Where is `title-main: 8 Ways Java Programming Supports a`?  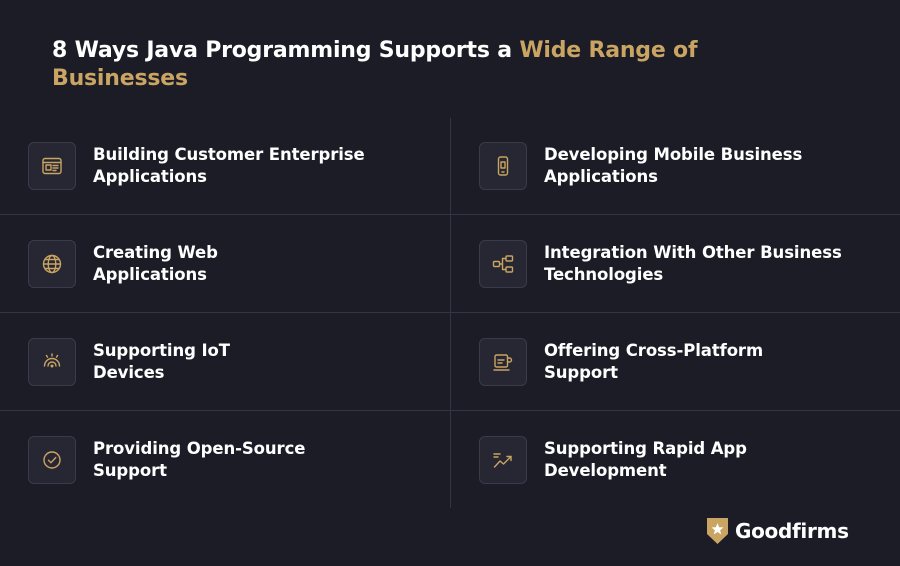 title-main: 8 Ways Java Programming Supports a is located at coordinates (286, 50).